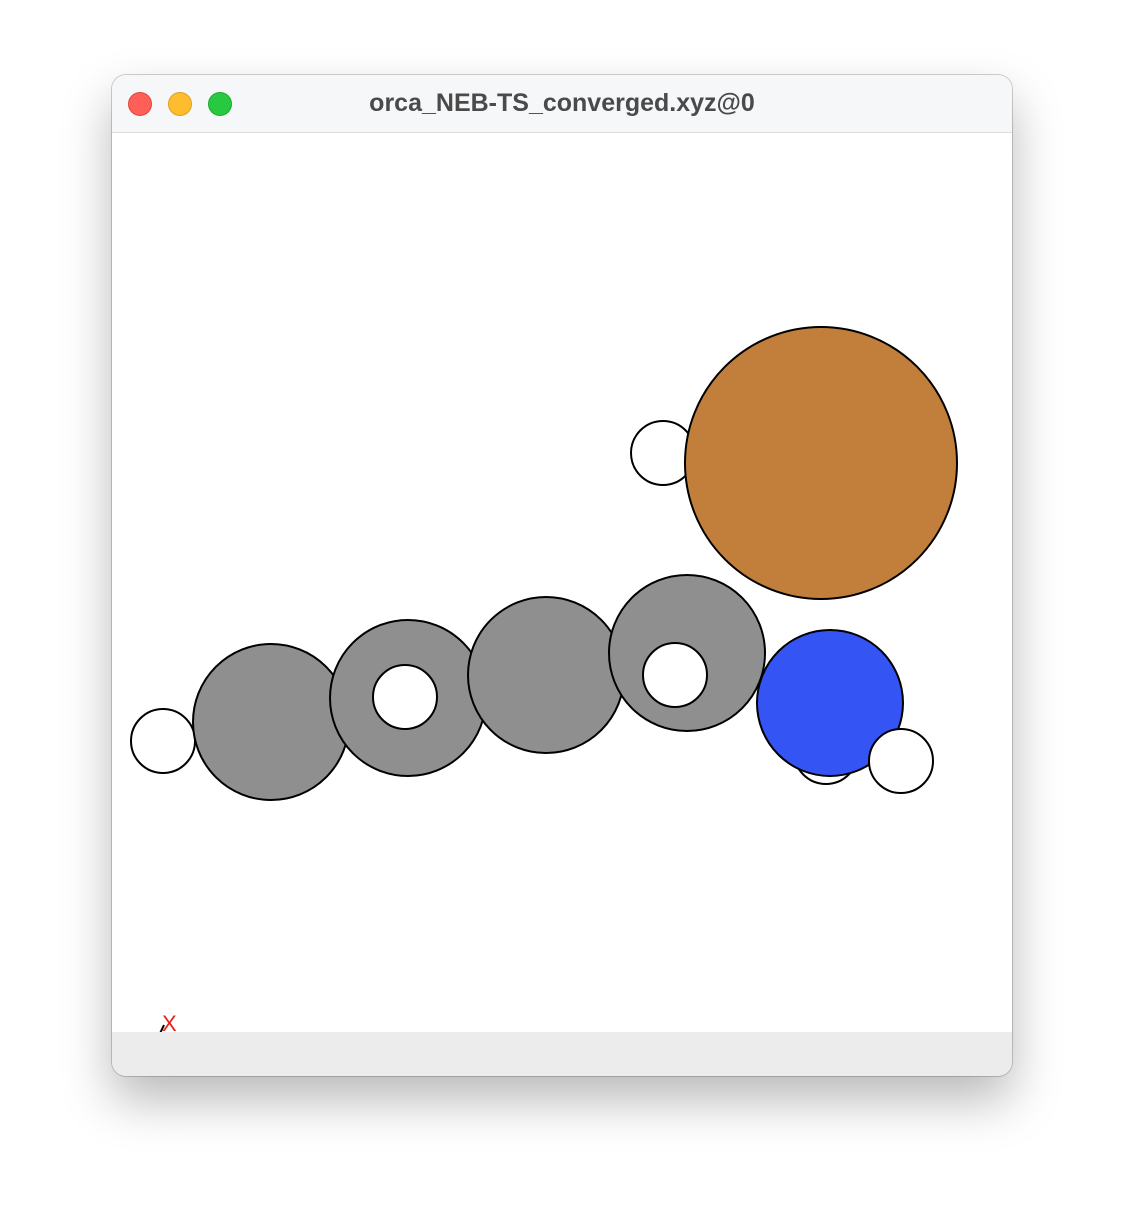  What do you see at coordinates (562, 1054) in the screenshot?
I see `status-bar` at bounding box center [562, 1054].